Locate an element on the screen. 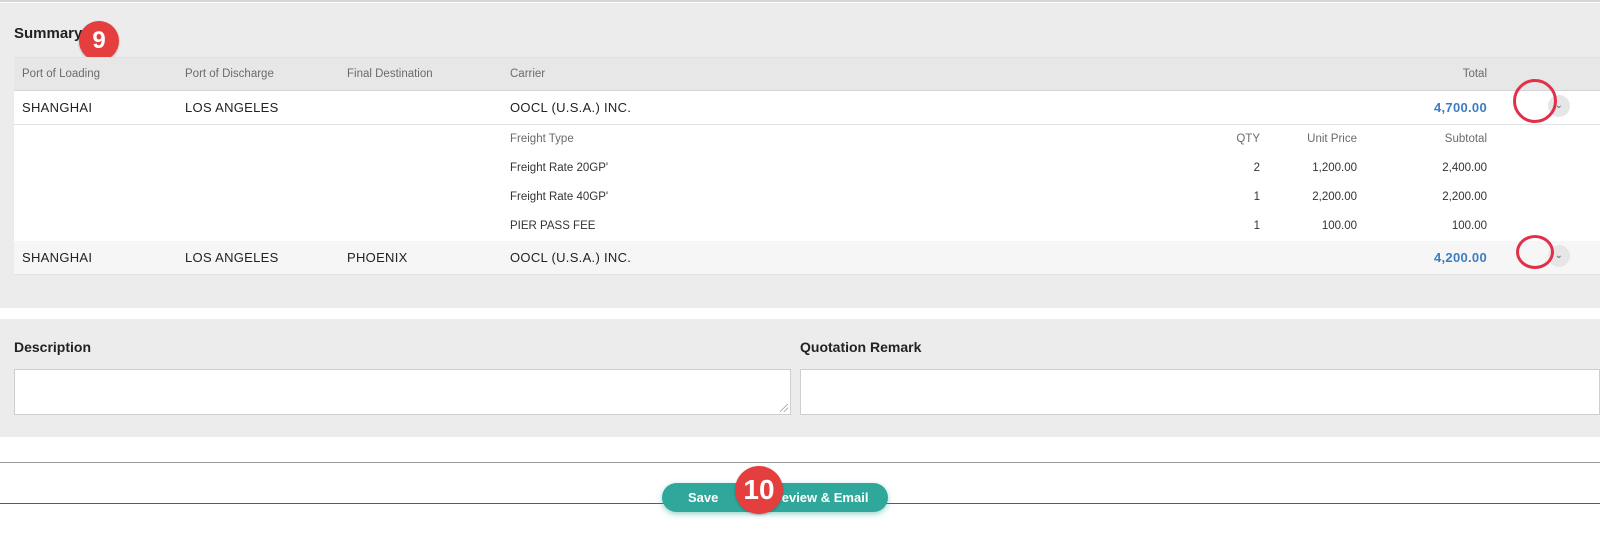 The height and width of the screenshot is (533, 1600). subtotal-value: 2,200.00 is located at coordinates (1464, 197).